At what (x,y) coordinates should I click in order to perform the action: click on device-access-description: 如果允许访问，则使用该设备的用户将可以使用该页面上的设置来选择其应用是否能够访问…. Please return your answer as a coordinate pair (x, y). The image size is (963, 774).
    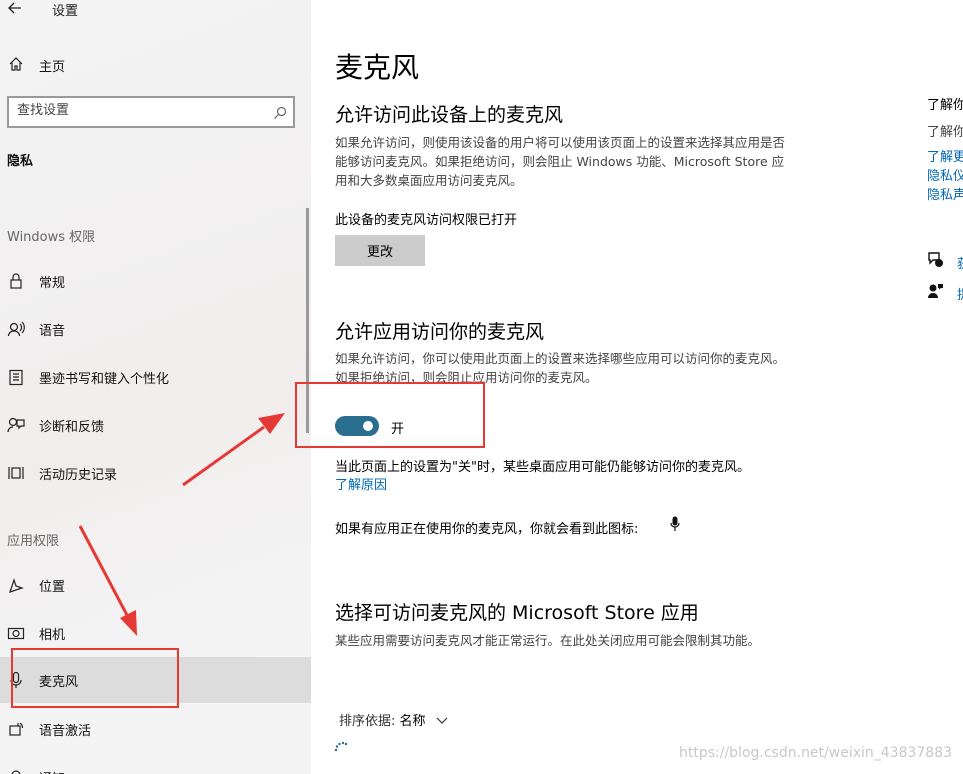
    Looking at the image, I should click on (560, 161).